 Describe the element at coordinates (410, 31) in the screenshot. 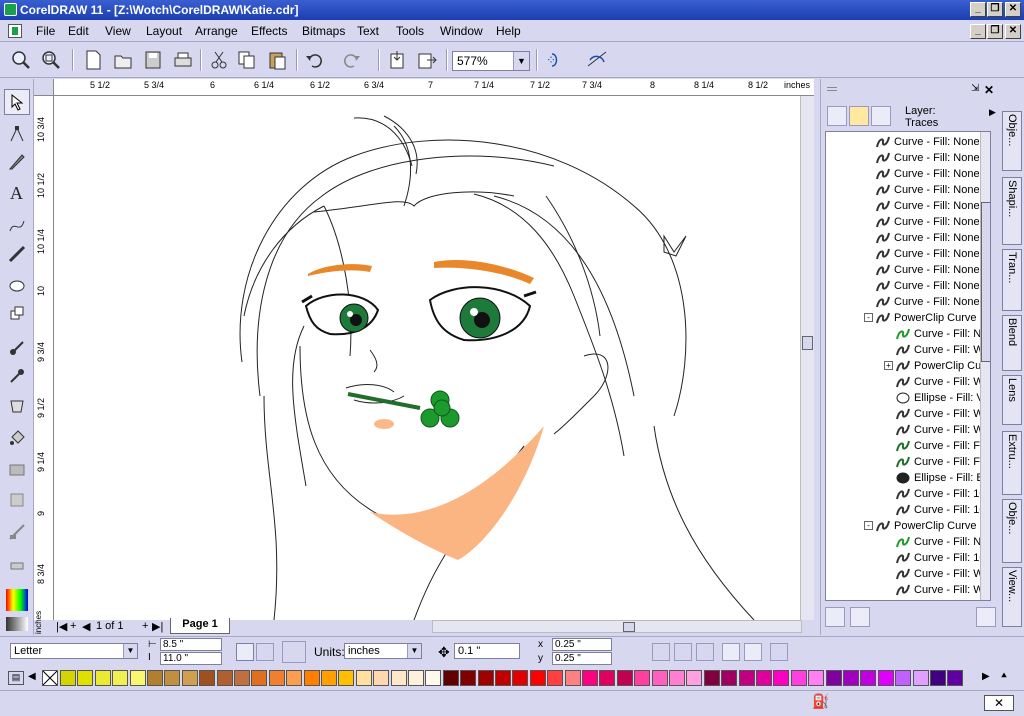

I see `menu-tools: Tools` at that location.